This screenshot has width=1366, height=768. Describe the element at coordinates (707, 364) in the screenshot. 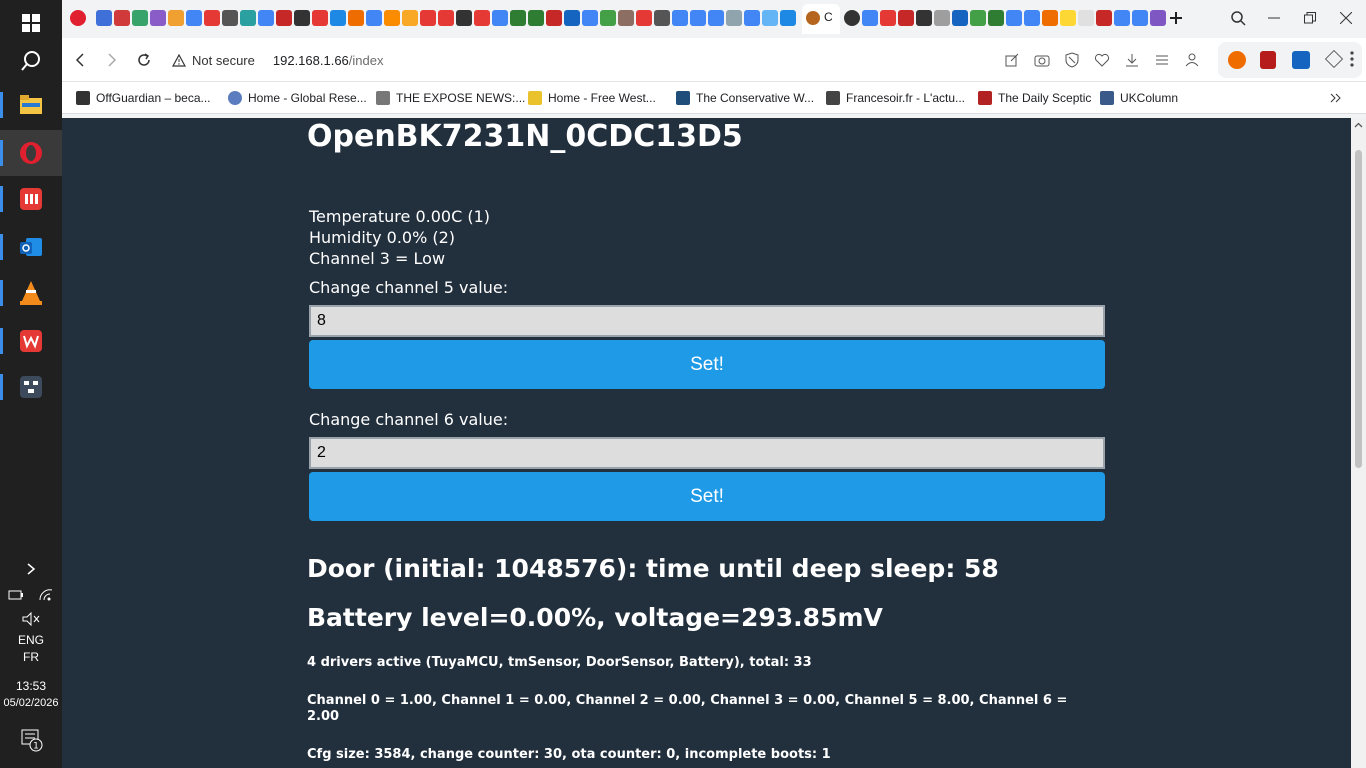

I see `channel5-set-button: Set!` at that location.